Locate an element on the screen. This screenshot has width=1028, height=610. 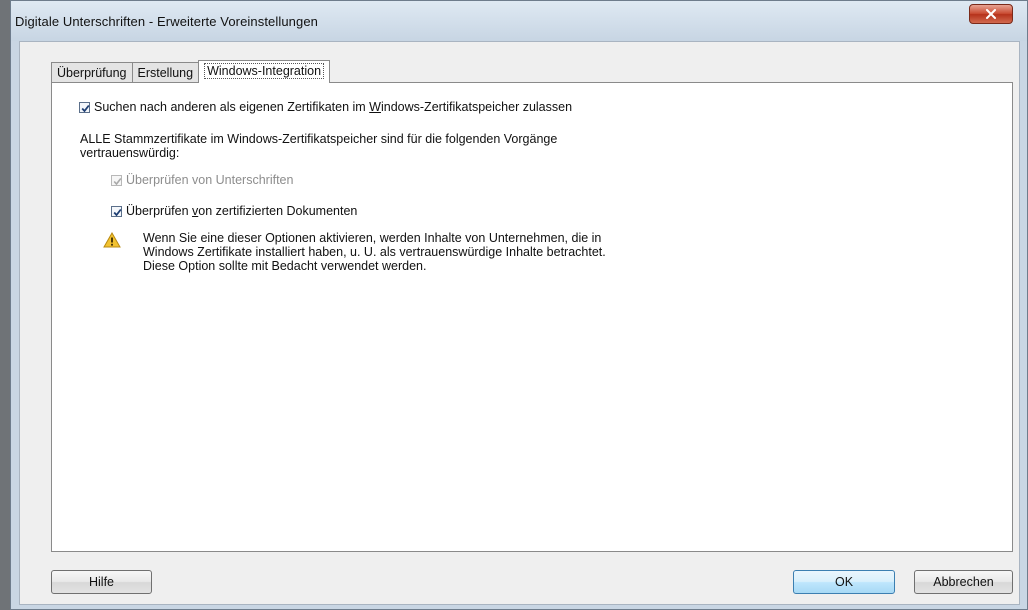
tab-label: Windows-Integration is located at coordinates (264, 71).